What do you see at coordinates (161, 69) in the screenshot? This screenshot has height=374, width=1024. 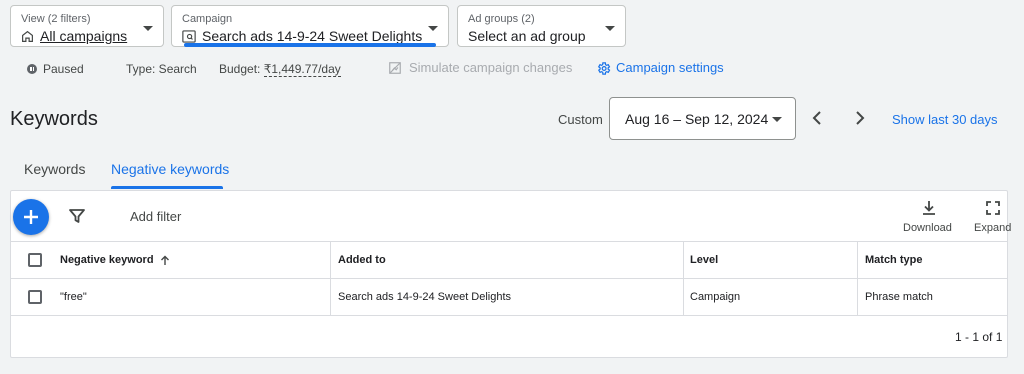 I see `campaign-type: Type: Search` at bounding box center [161, 69].